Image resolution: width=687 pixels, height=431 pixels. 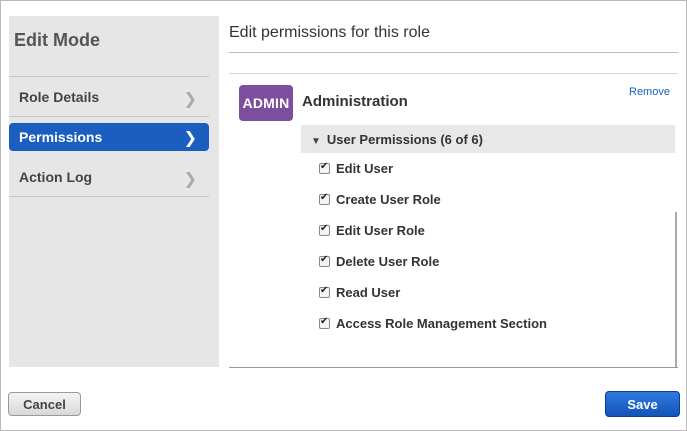 I want to click on cancel-button: Cancel, so click(x=44, y=404).